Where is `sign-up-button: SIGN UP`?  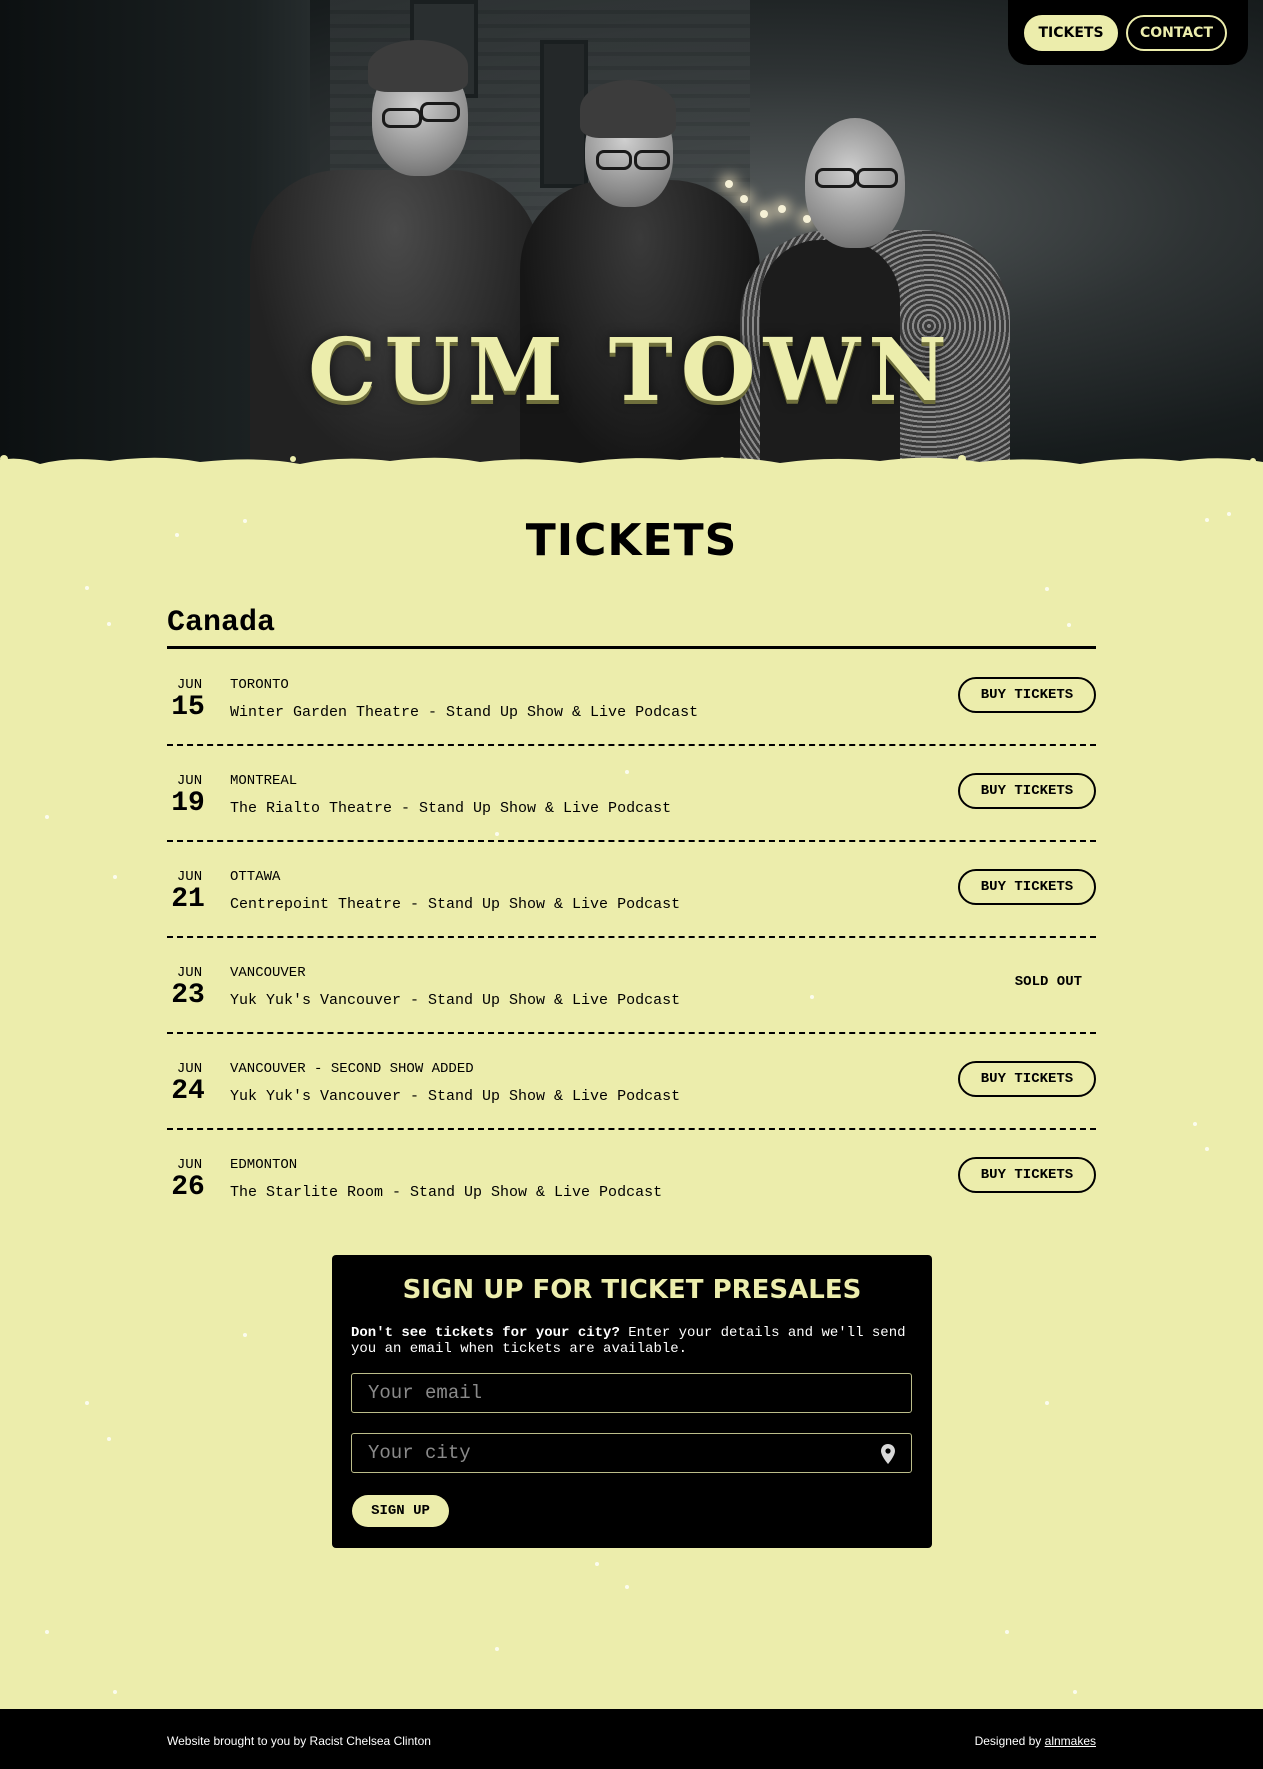 sign-up-button: SIGN UP is located at coordinates (400, 1511).